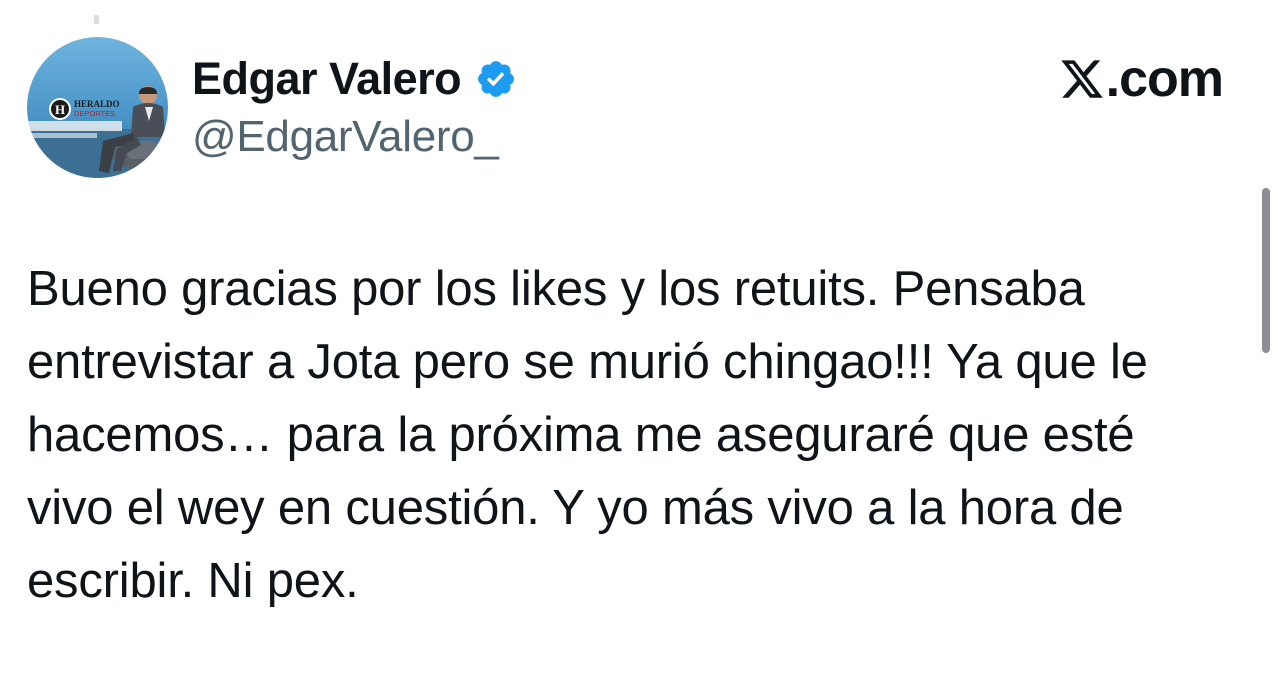 This screenshot has height=674, width=1280. I want to click on verified-badge-icon, so click(496, 79).